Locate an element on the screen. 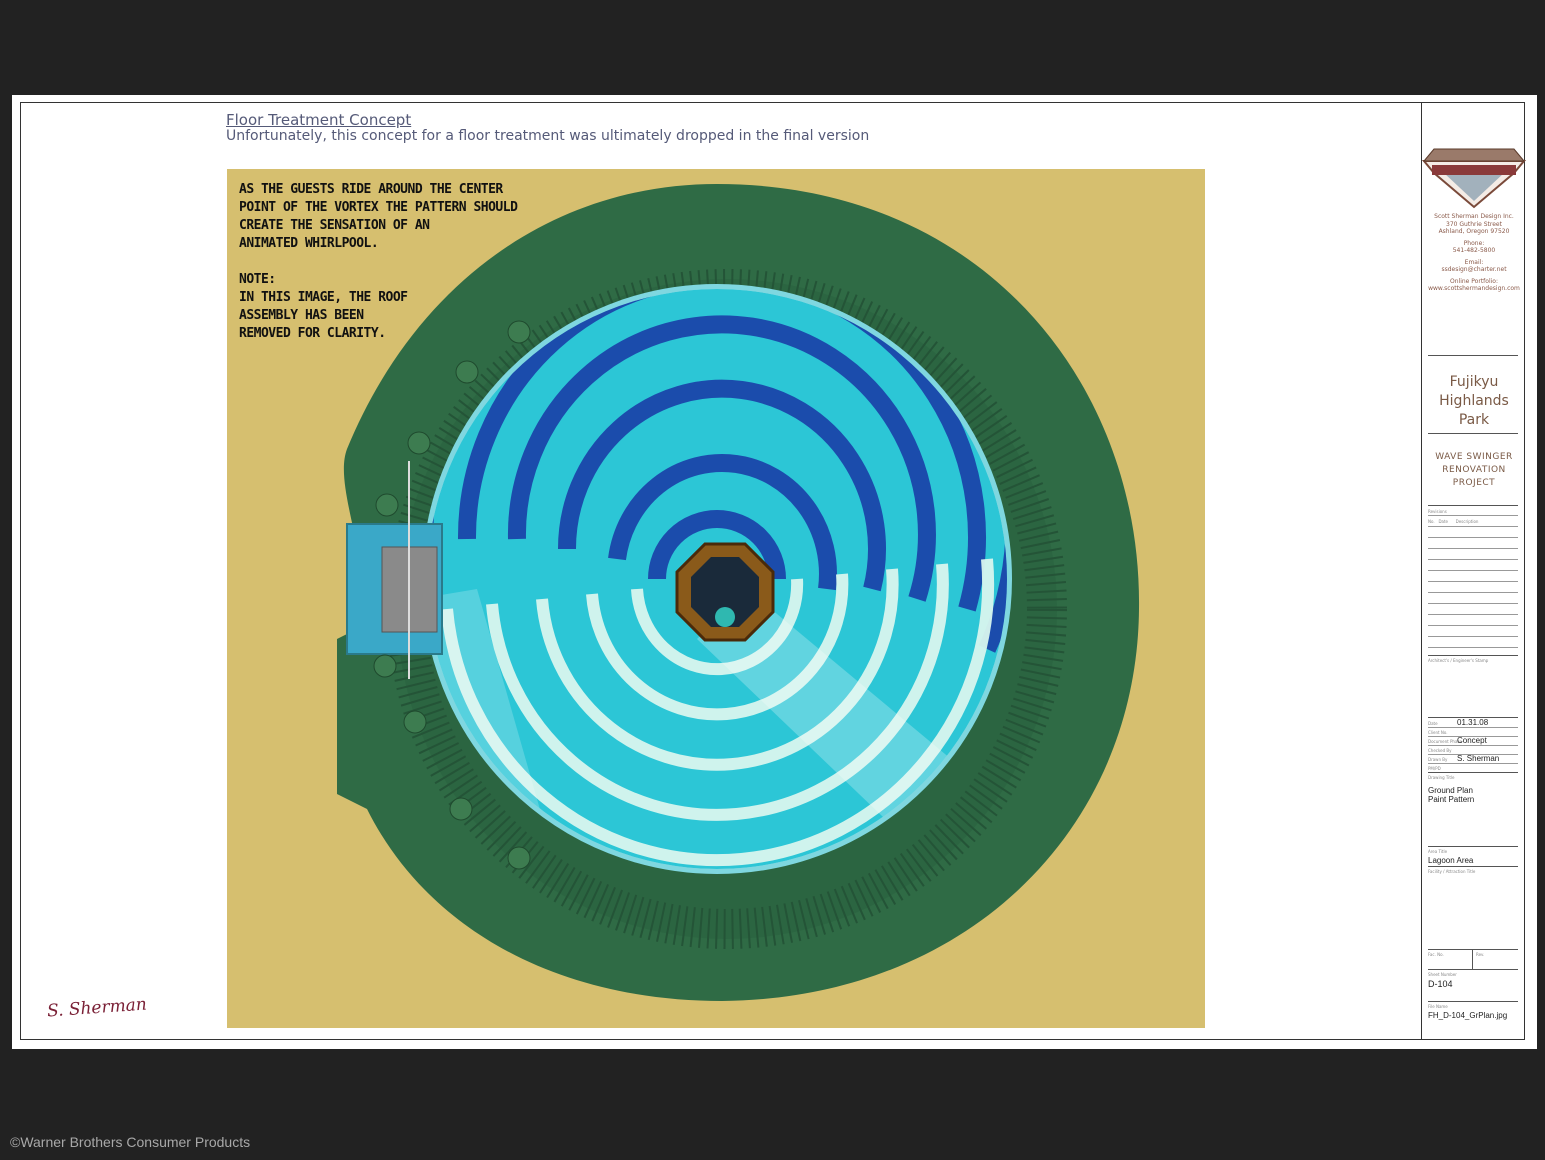  file-label: File Name is located at coordinates (1438, 1006).